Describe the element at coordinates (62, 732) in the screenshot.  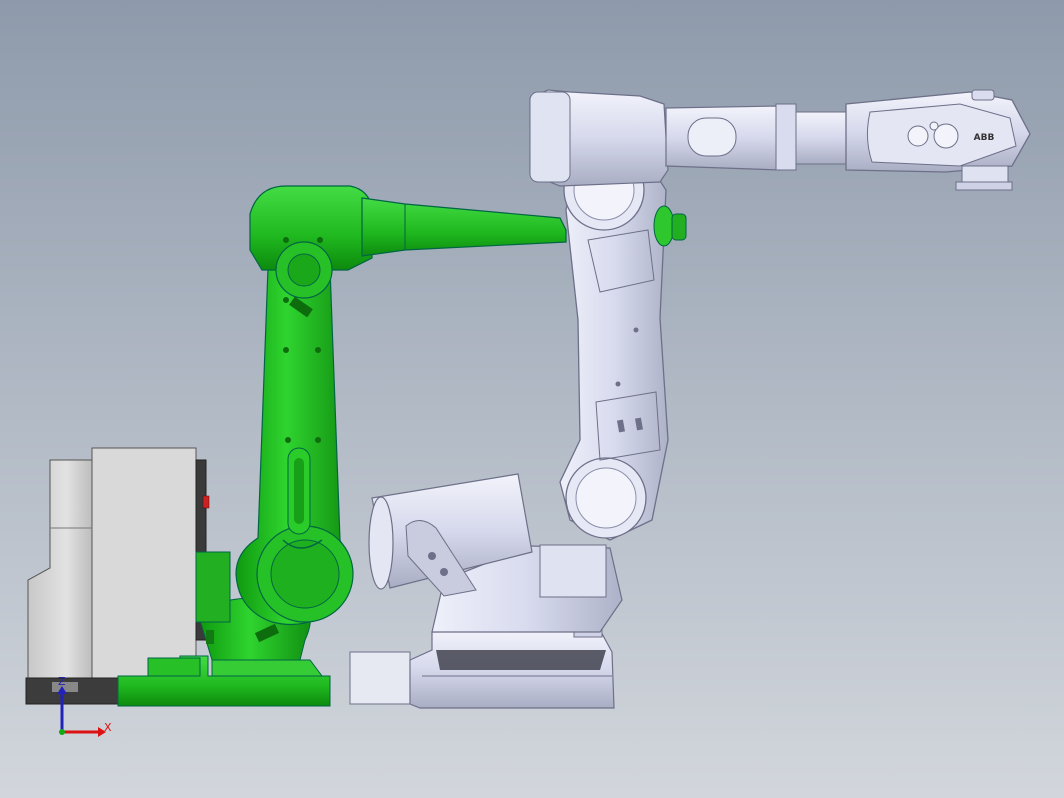
I see `y-axis-dot` at that location.